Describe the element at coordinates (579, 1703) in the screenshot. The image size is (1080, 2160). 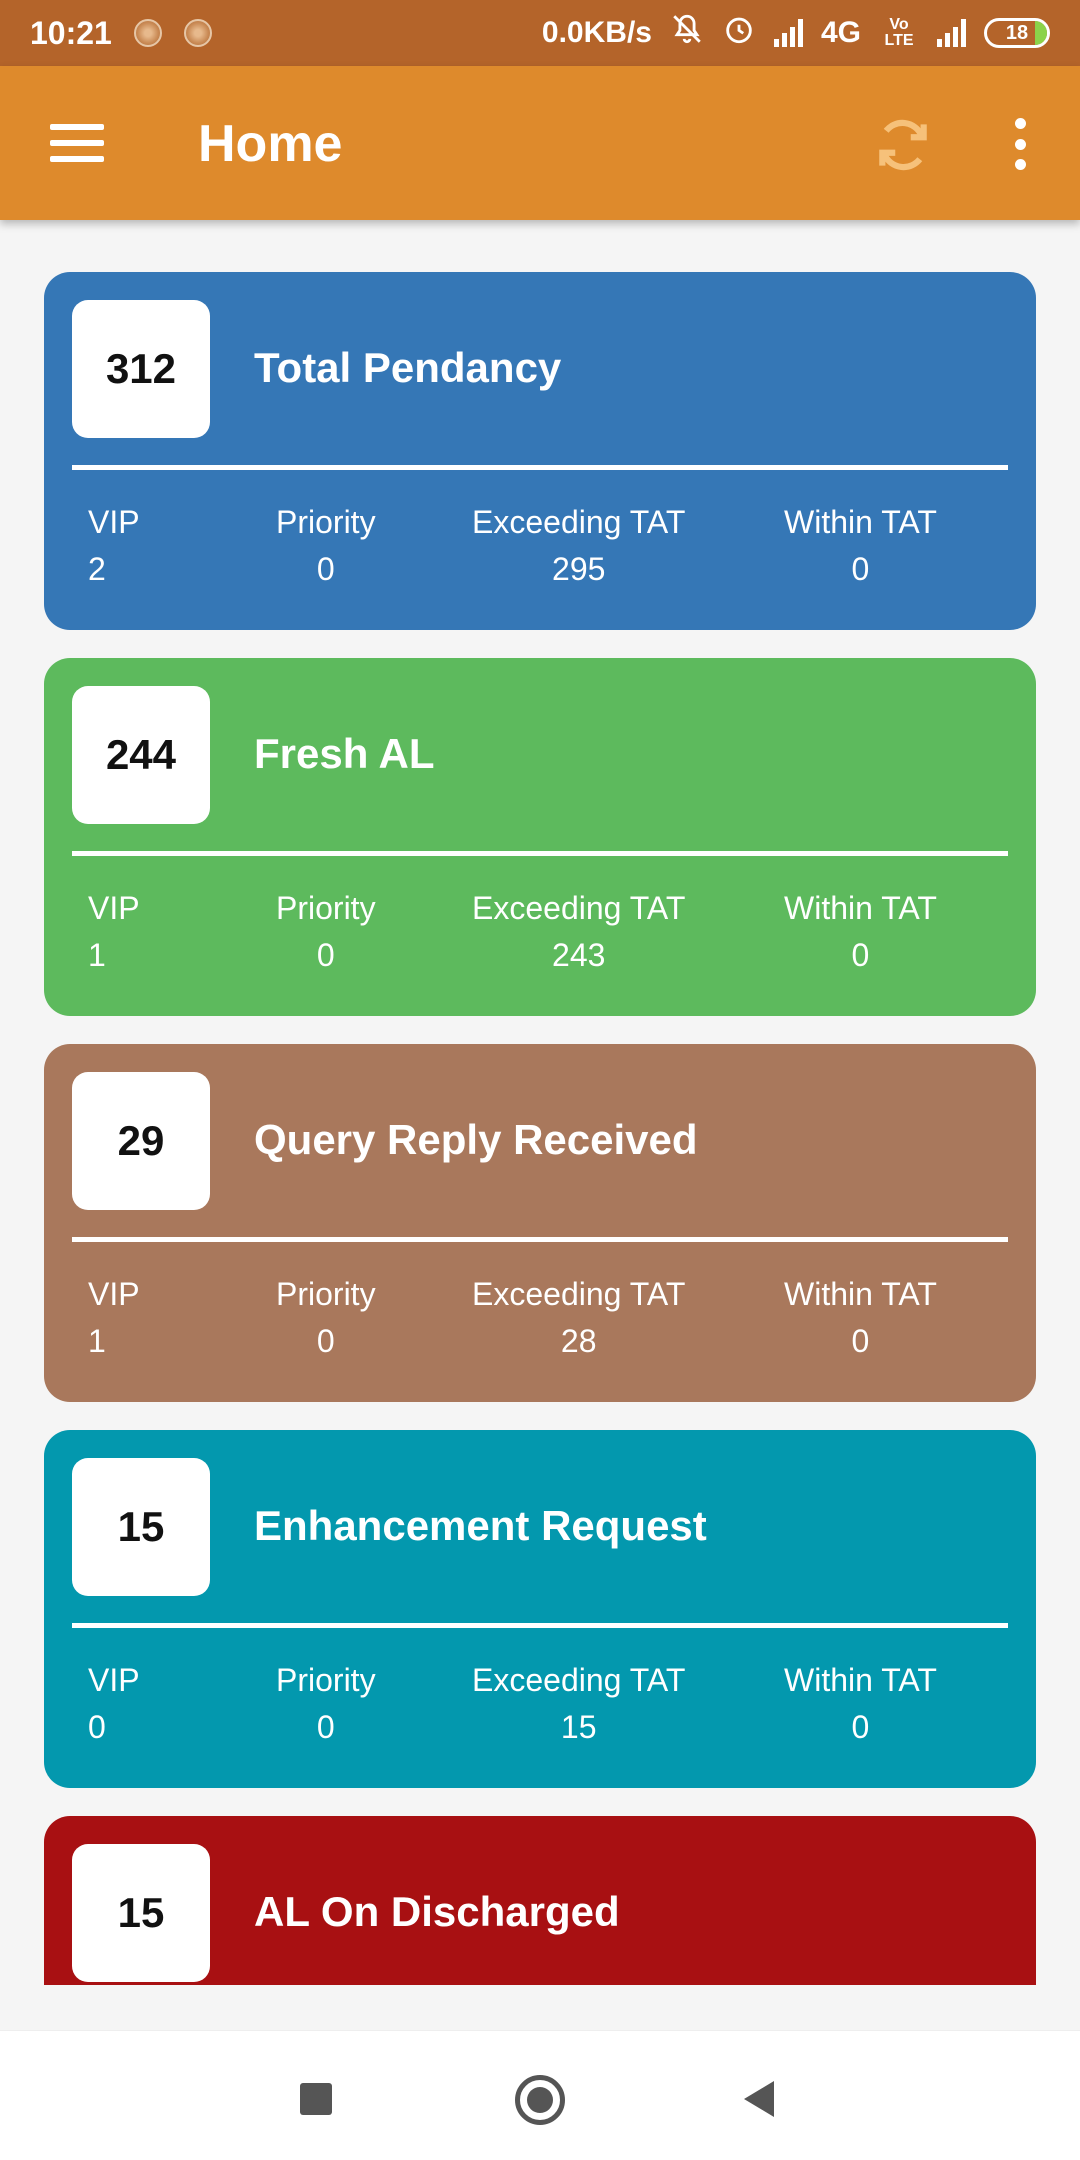
I see `stat-exceeding-tat: Exceeding TAT 15` at that location.